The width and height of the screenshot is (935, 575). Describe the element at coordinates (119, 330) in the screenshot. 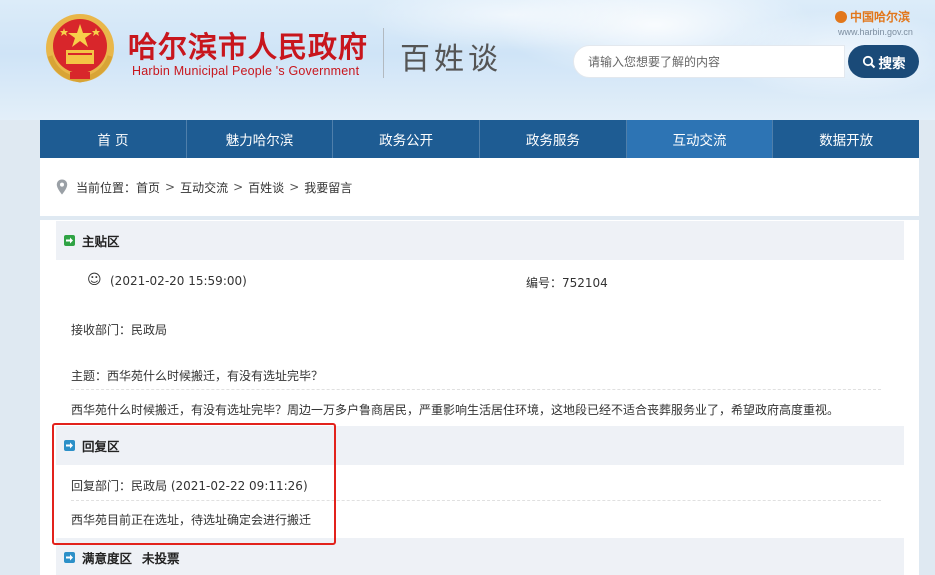

I see `post-department: 接收部门：民政局` at that location.